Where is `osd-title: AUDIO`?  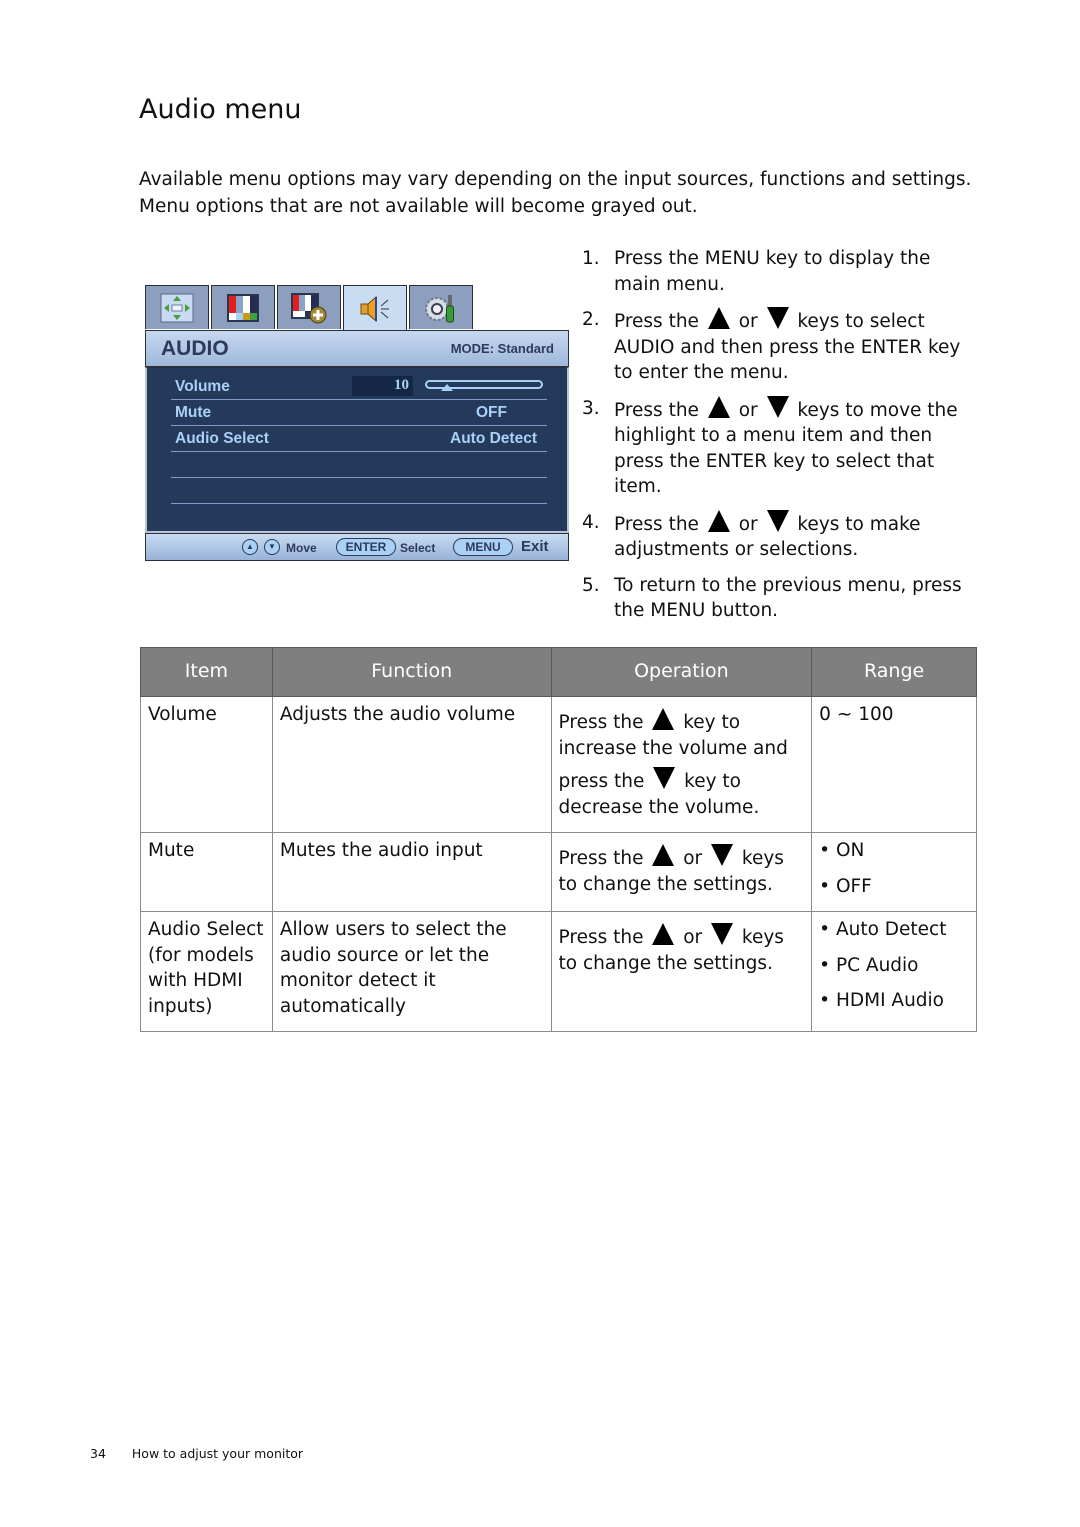 osd-title: AUDIO is located at coordinates (195, 348).